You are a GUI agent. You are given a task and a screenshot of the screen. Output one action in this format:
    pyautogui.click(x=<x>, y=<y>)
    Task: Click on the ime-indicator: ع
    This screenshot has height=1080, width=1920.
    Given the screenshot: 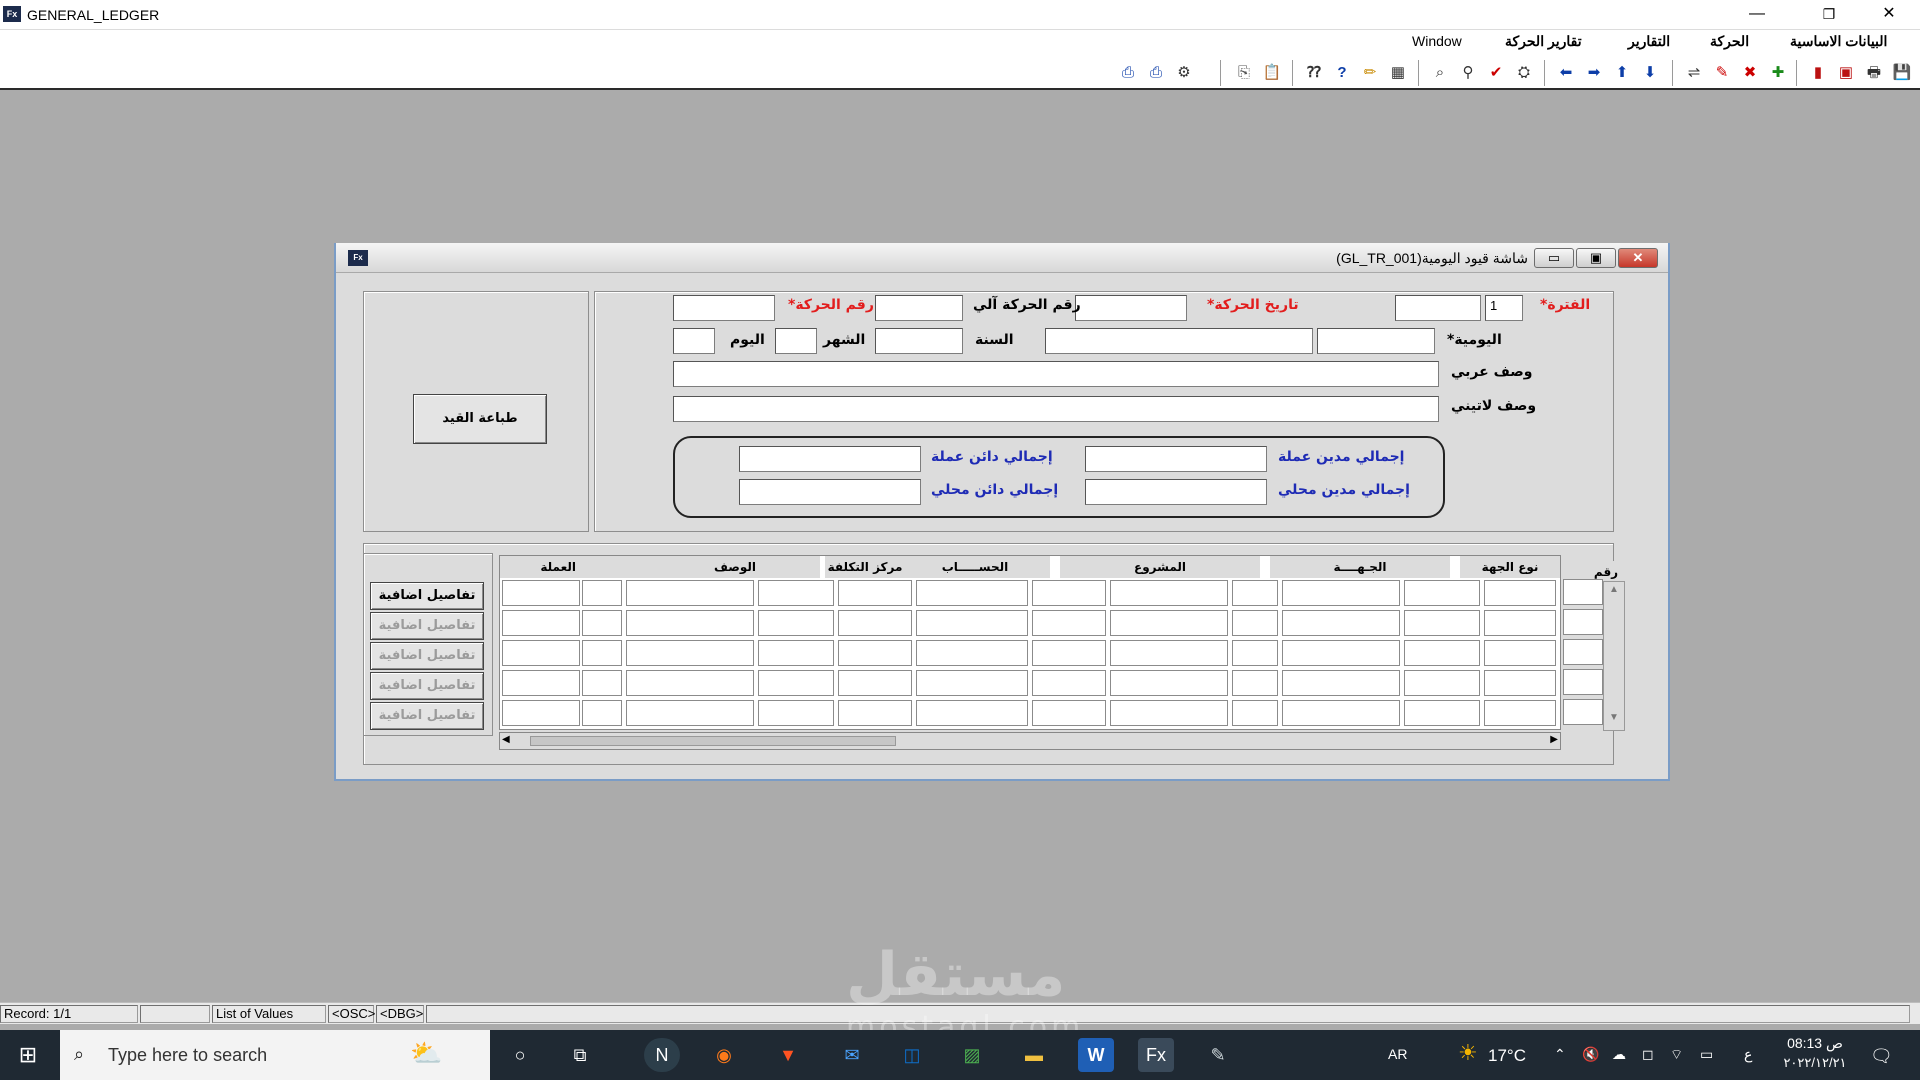 What is the action you would take?
    pyautogui.click(x=1748, y=1054)
    